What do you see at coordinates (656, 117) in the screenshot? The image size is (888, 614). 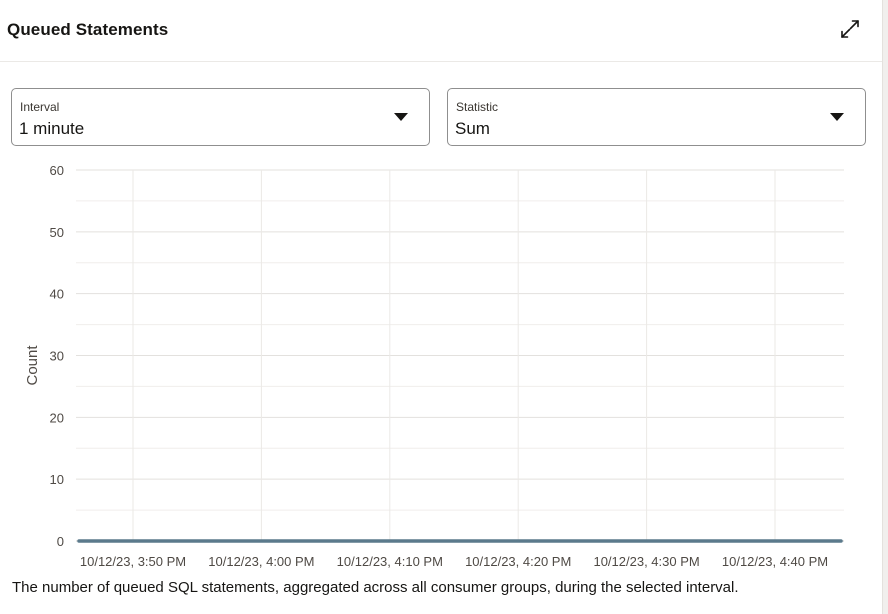 I see `statistic-select: Statistic Sum` at bounding box center [656, 117].